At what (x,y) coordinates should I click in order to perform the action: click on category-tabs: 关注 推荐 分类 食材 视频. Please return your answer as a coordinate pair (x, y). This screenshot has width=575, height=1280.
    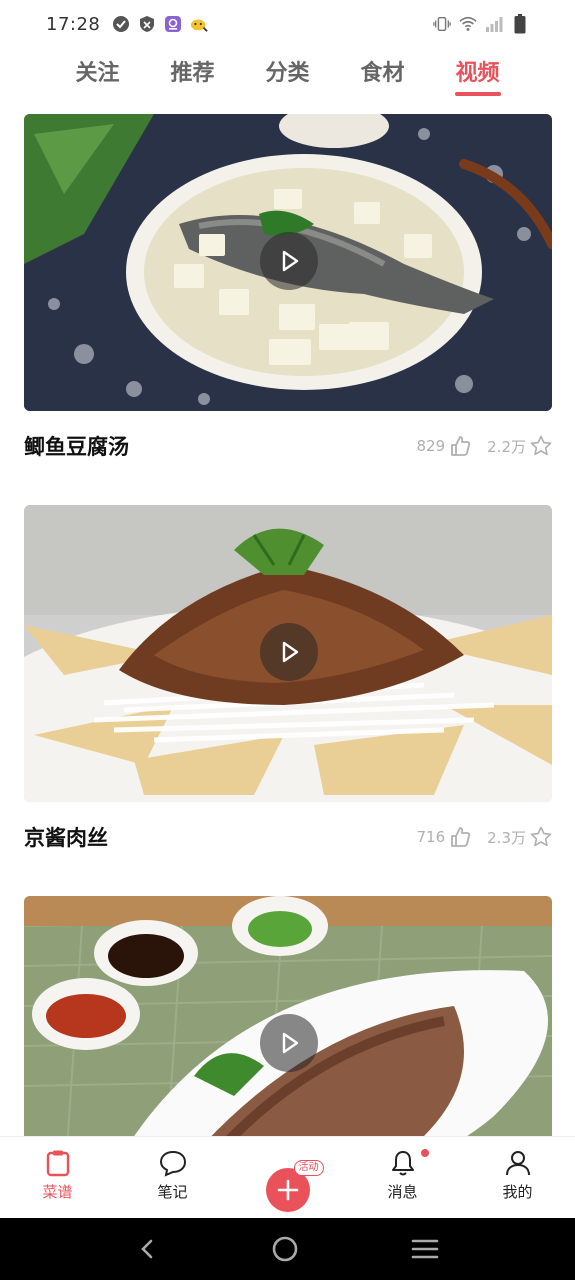
    Looking at the image, I should click on (287, 76).